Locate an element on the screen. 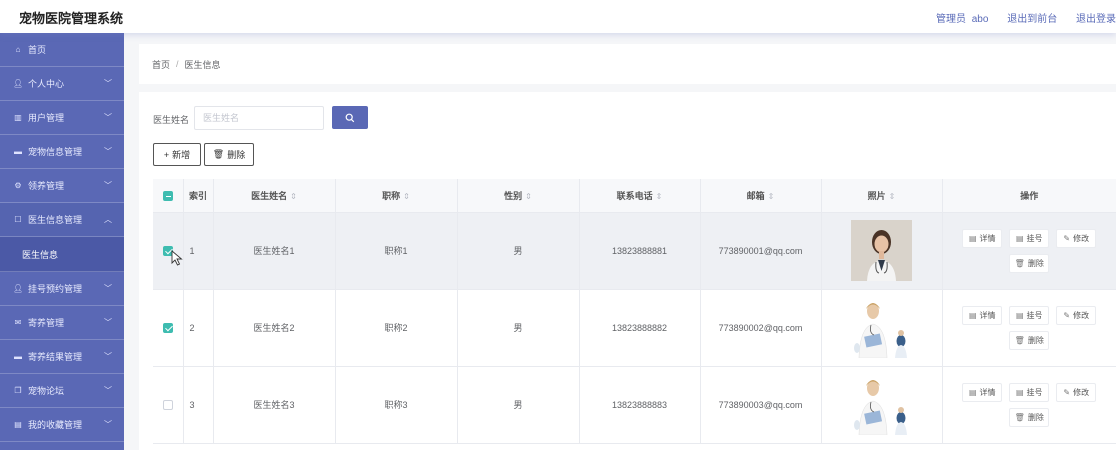  sidebar-item-label: 寄养管理 is located at coordinates (46, 323).